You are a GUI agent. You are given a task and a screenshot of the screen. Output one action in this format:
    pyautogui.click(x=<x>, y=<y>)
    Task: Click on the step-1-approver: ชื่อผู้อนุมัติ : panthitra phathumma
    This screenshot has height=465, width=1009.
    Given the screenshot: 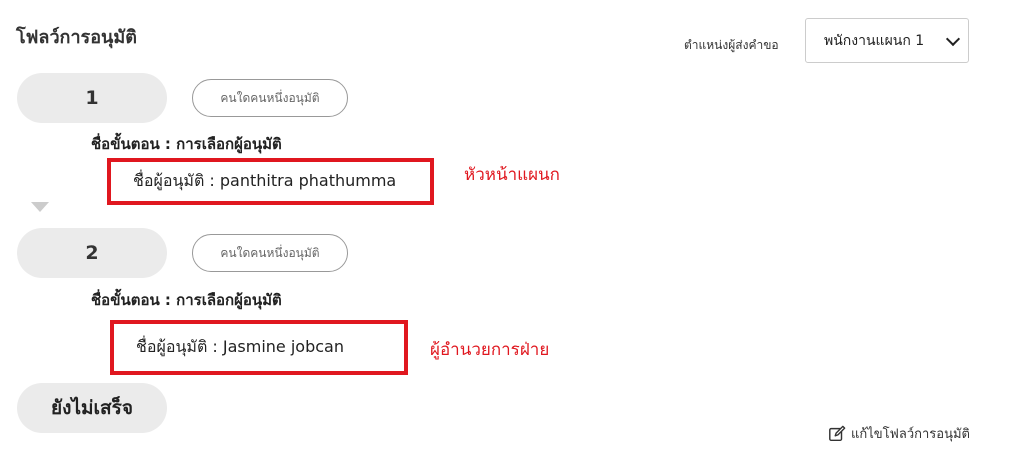 What is the action you would take?
    pyautogui.click(x=270, y=181)
    